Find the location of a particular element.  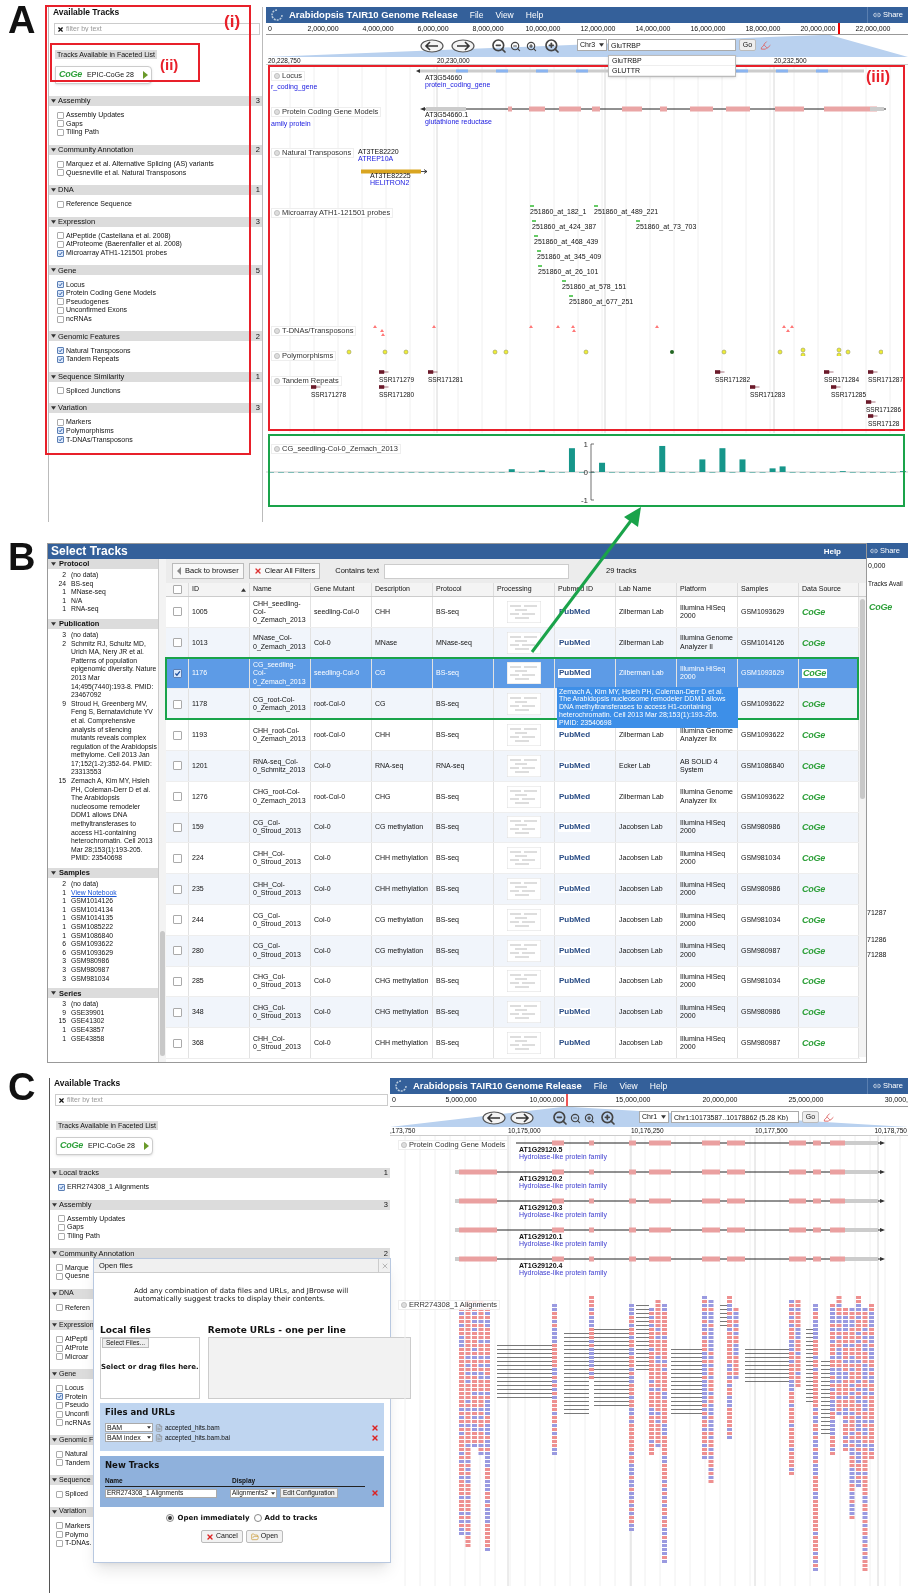

help-link: Help is located at coordinates (832, 551).